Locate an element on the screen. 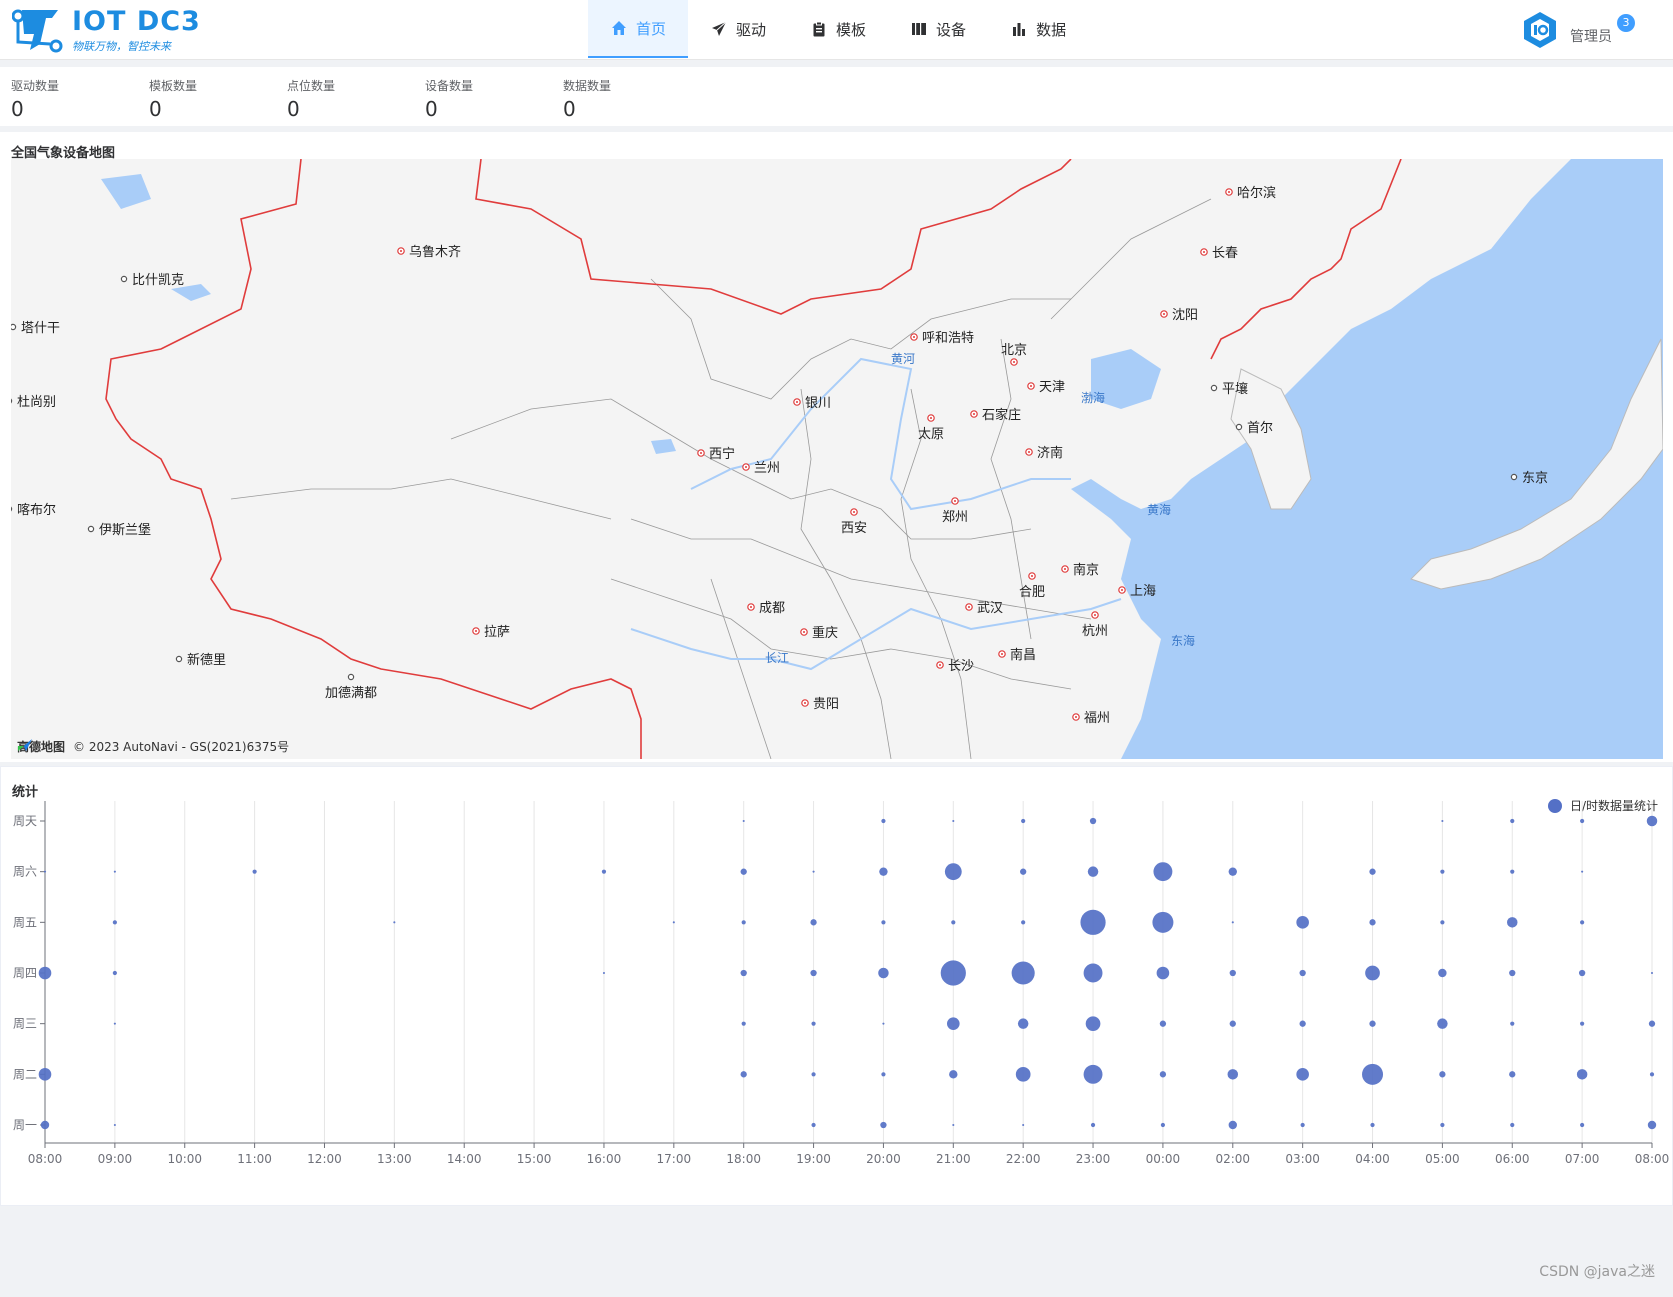  city-marker: 银川 is located at coordinates (812, 403).